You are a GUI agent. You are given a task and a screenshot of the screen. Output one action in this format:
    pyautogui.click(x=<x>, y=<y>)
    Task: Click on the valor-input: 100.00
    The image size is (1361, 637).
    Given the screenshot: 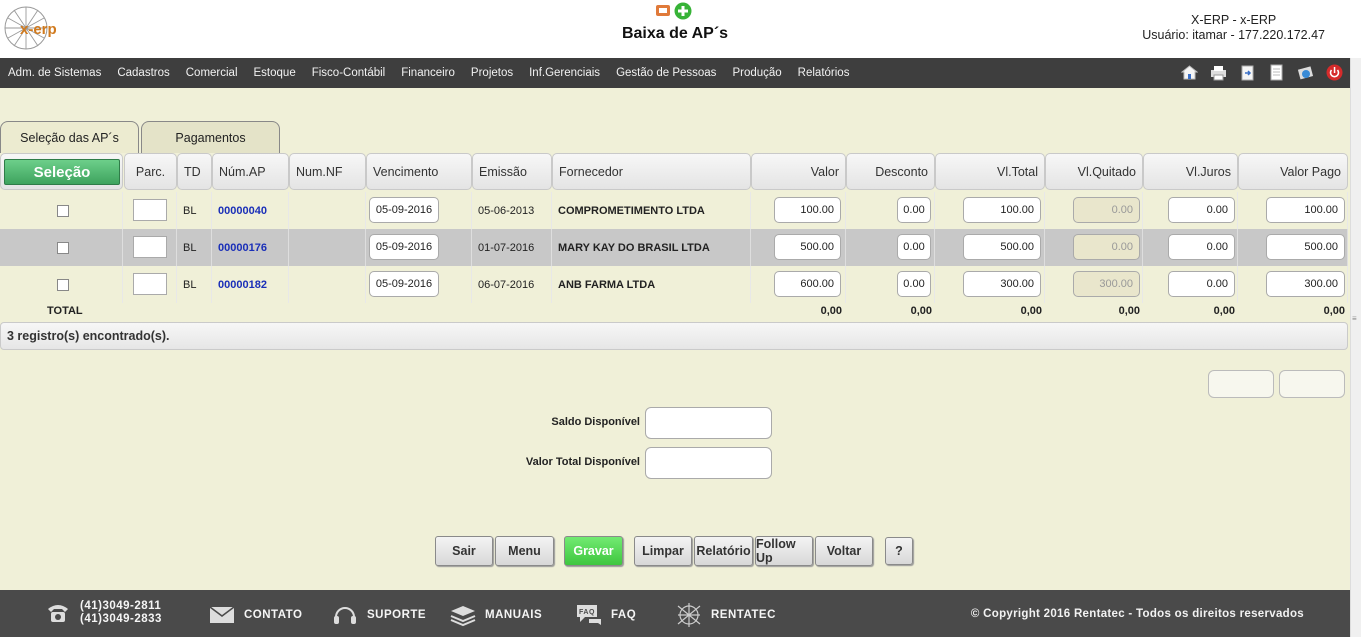 What is the action you would take?
    pyautogui.click(x=807, y=210)
    